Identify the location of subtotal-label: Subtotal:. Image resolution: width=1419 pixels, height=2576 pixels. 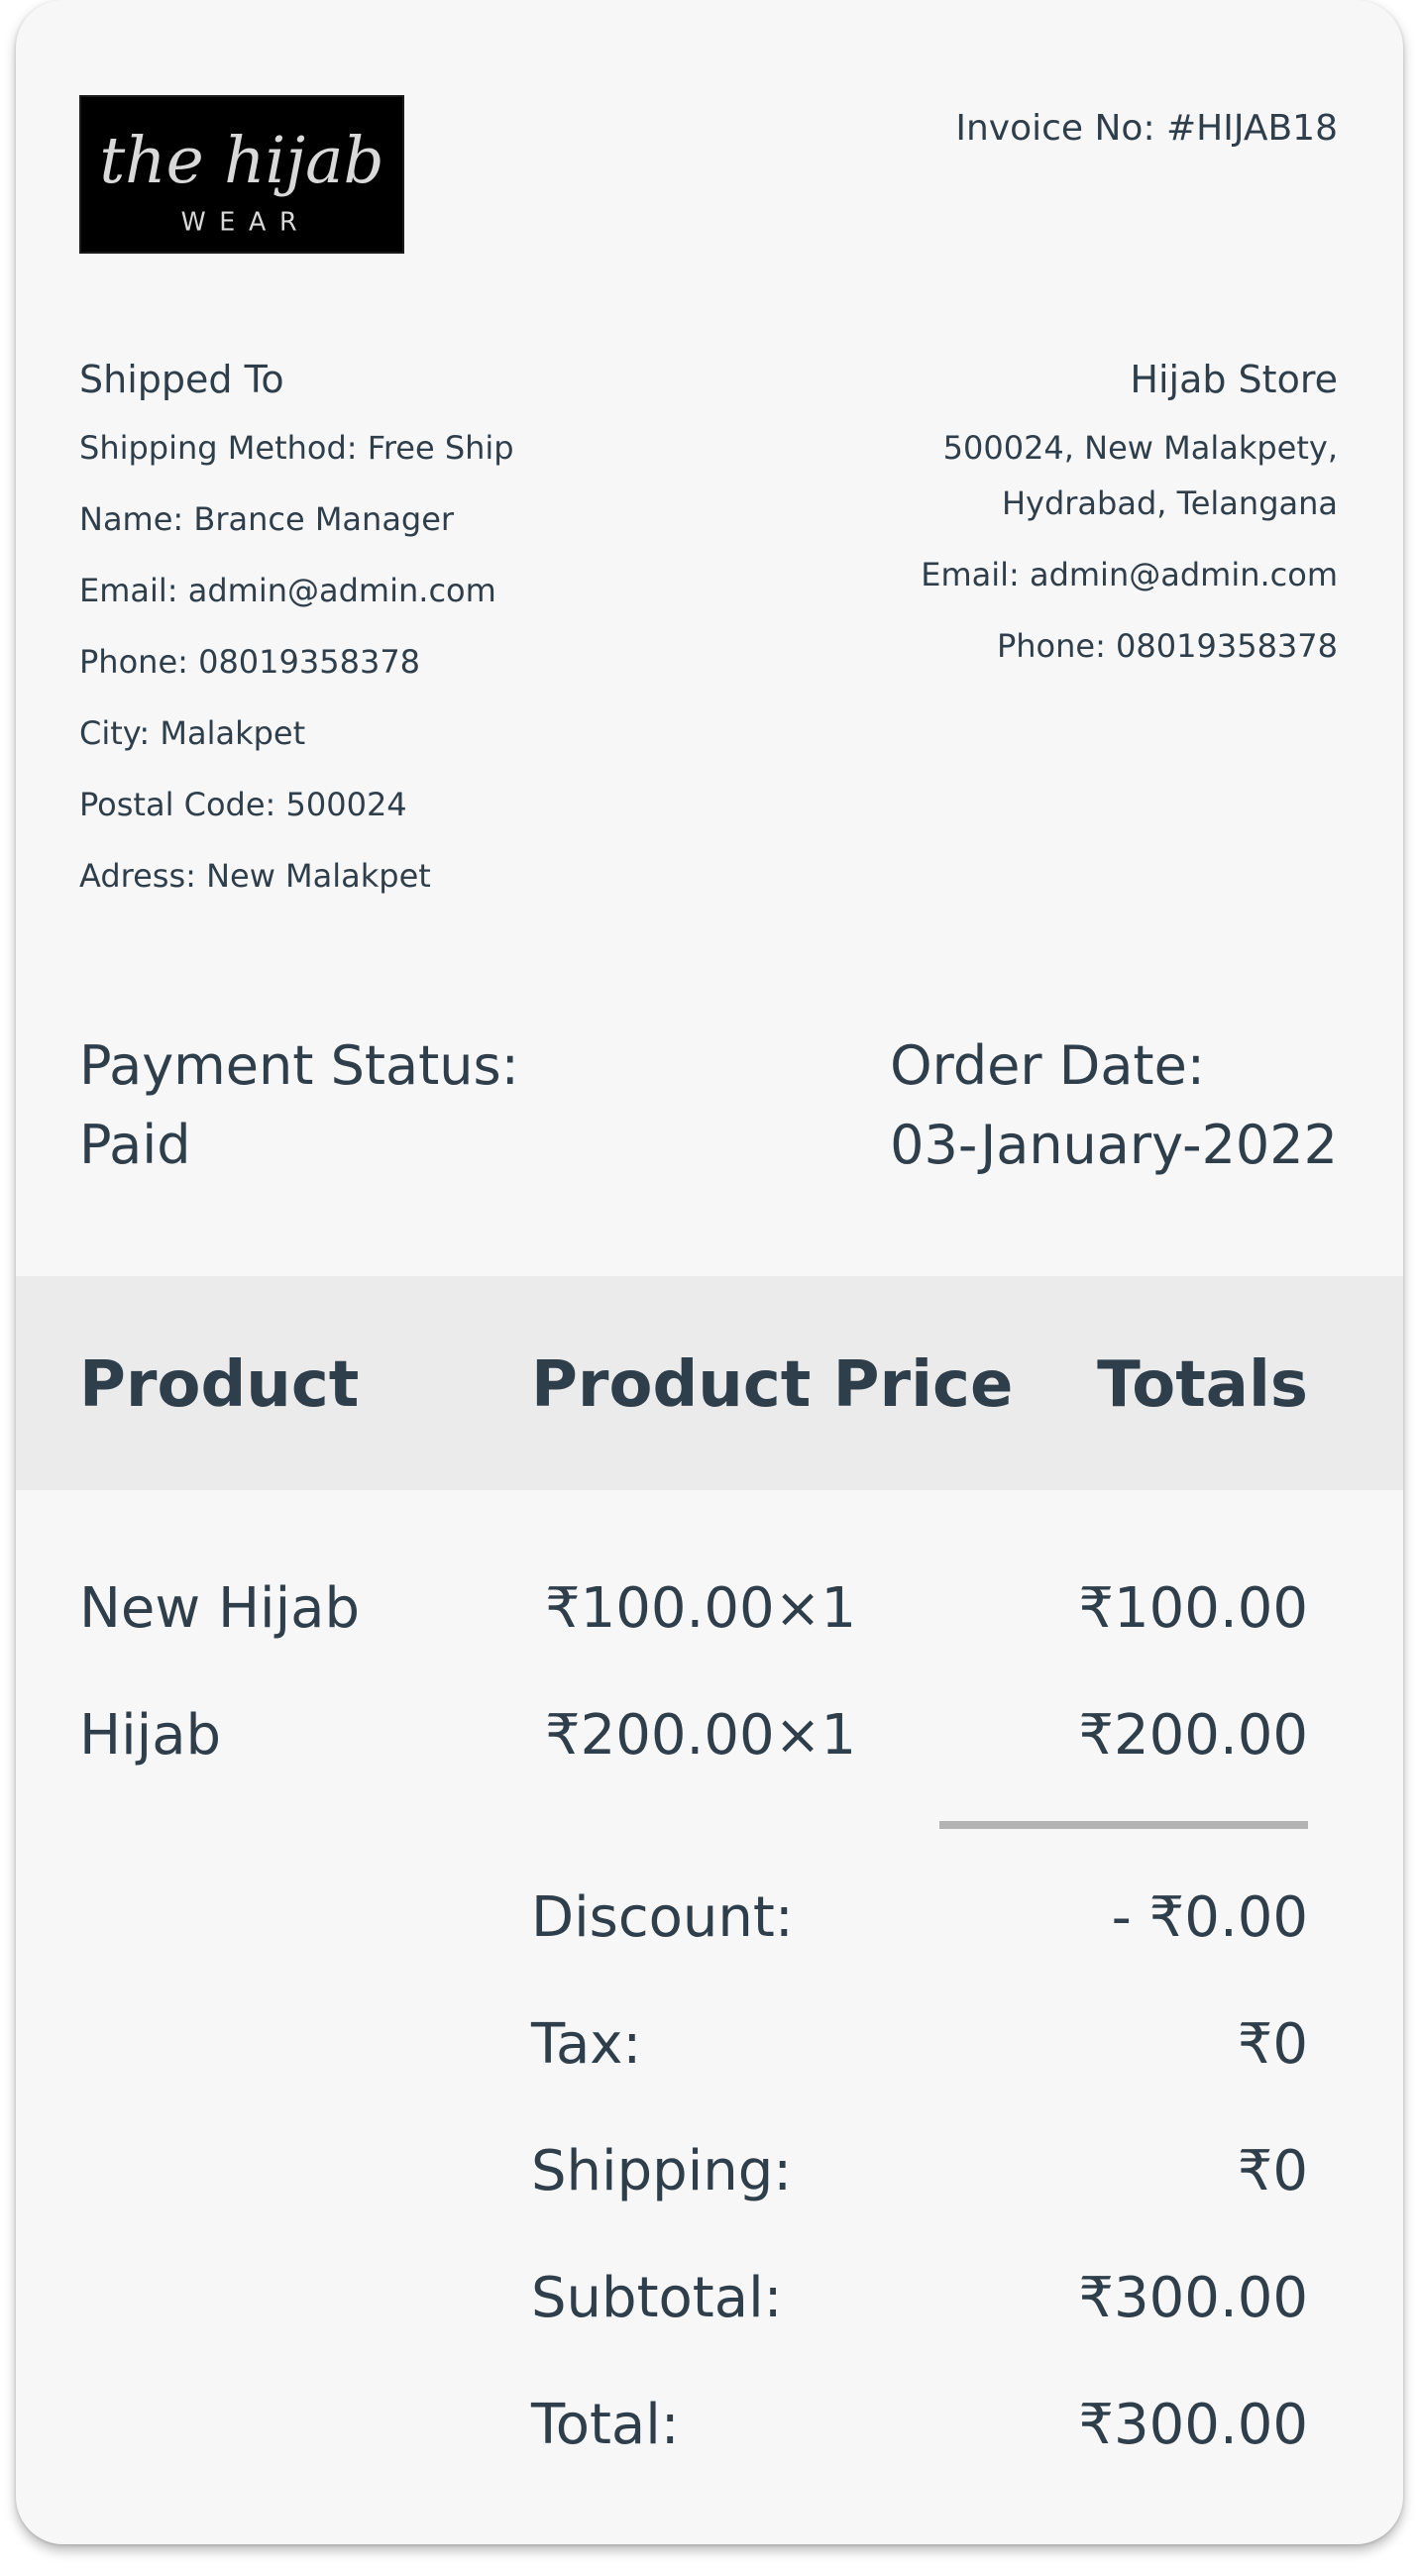
(657, 2298).